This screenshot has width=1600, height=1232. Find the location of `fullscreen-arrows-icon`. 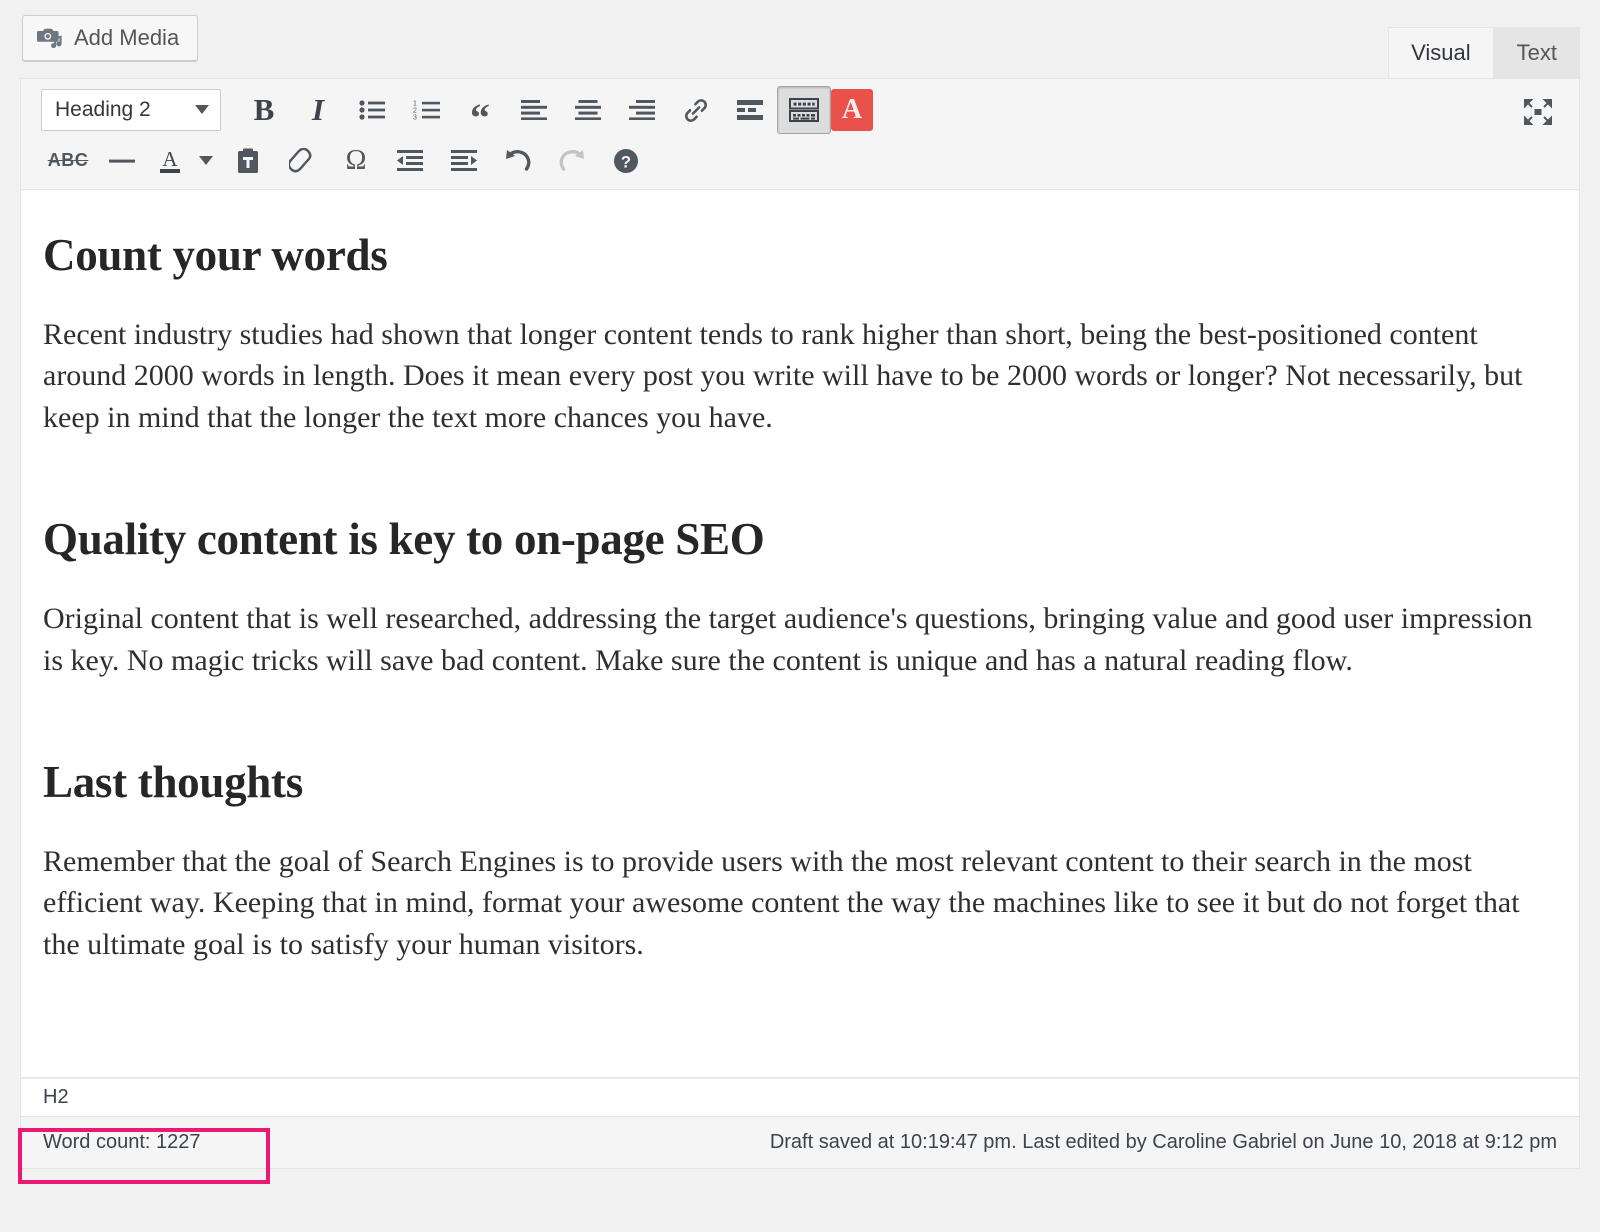

fullscreen-arrows-icon is located at coordinates (1538, 112).